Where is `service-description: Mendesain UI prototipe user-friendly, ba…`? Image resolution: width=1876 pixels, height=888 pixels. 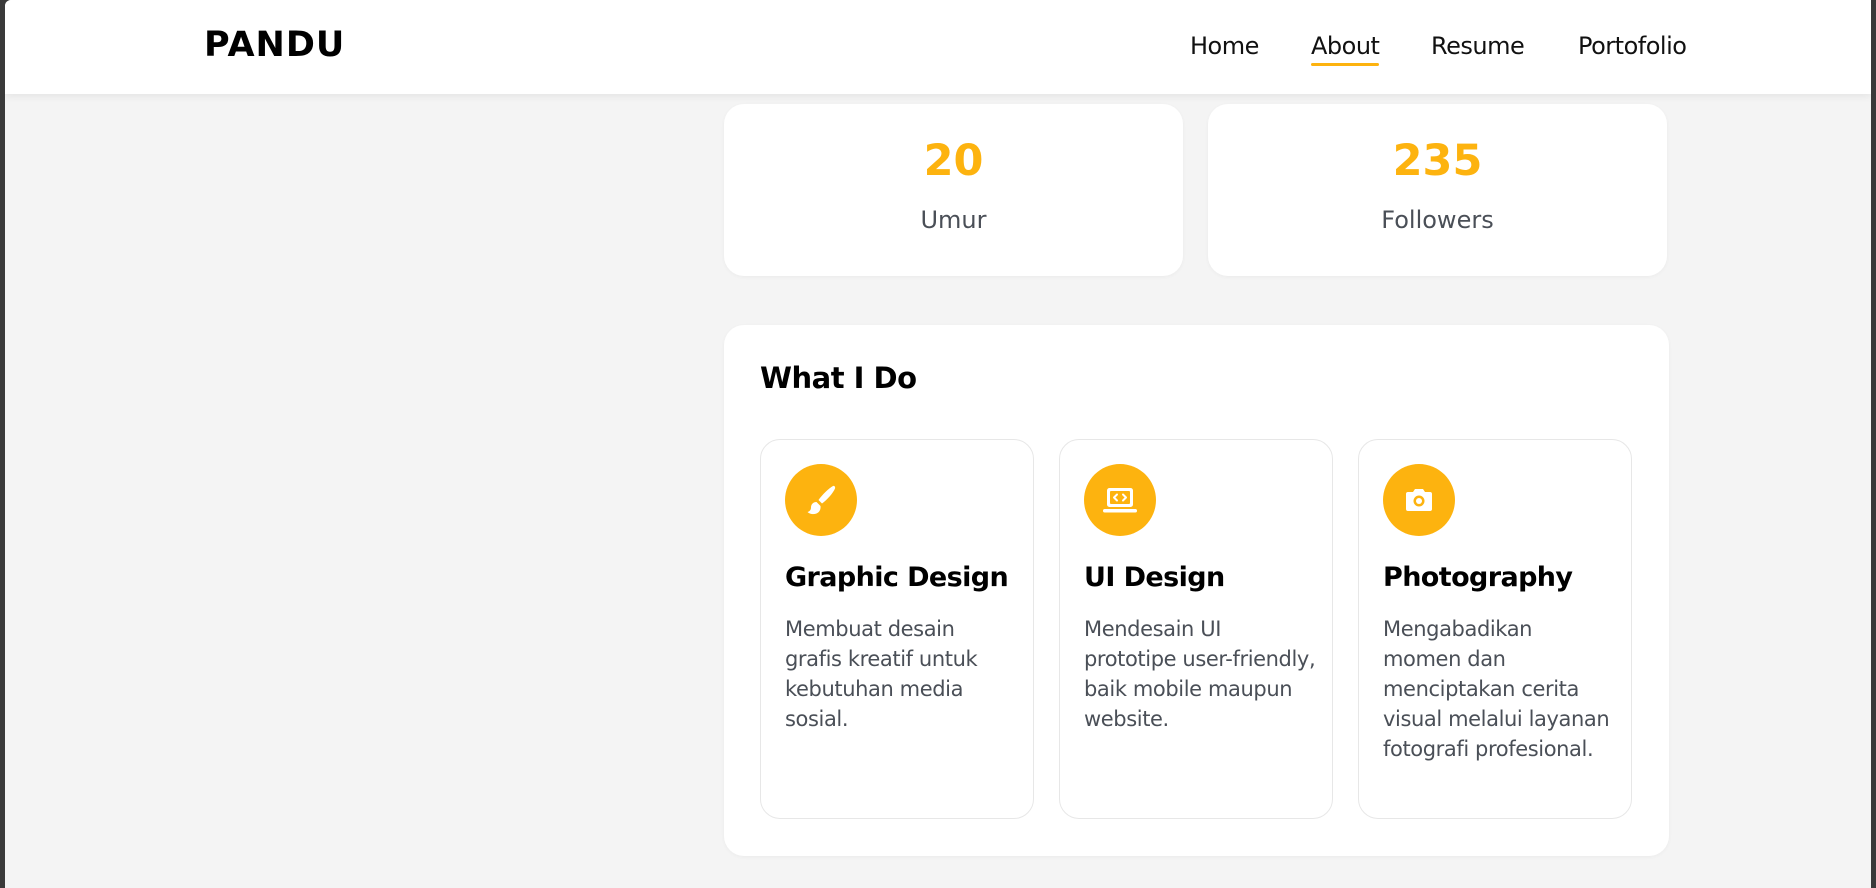 service-description: Mendesain UI prototipe user-friendly, ba… is located at coordinates (1200, 674).